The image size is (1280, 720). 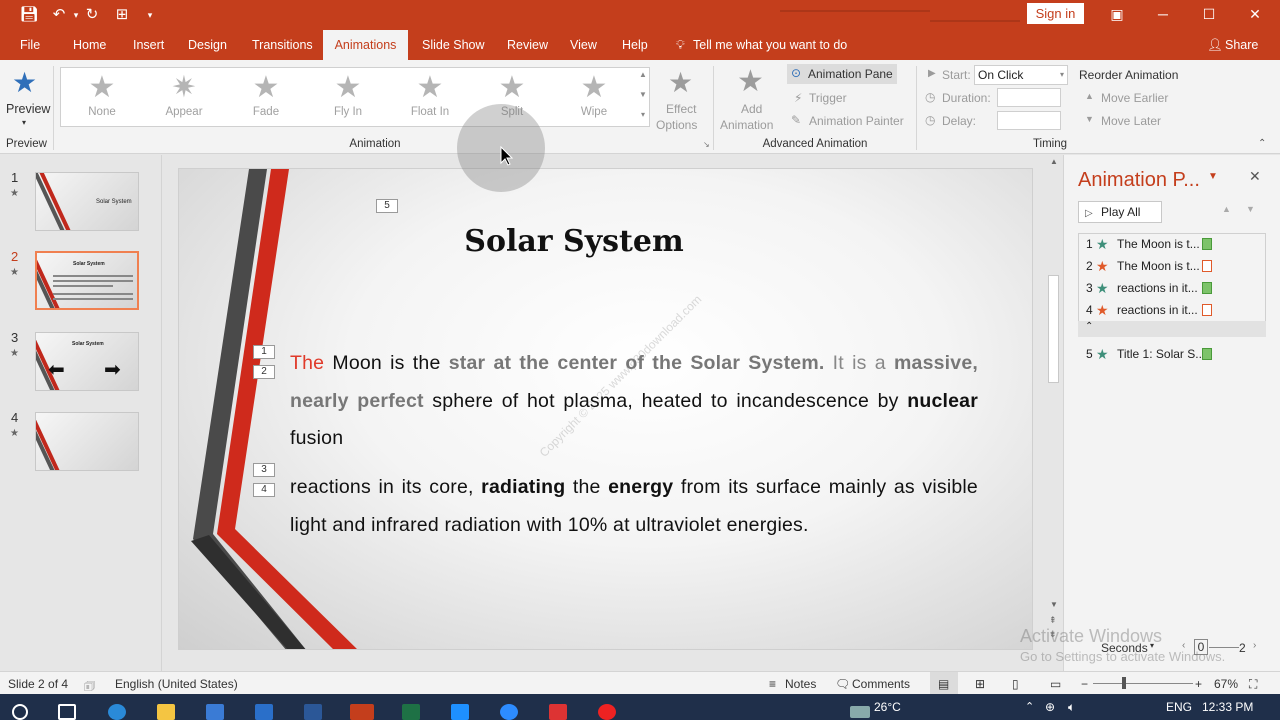 What do you see at coordinates (856, 121) in the screenshot?
I see `animation-painter-button: Animation Painter` at bounding box center [856, 121].